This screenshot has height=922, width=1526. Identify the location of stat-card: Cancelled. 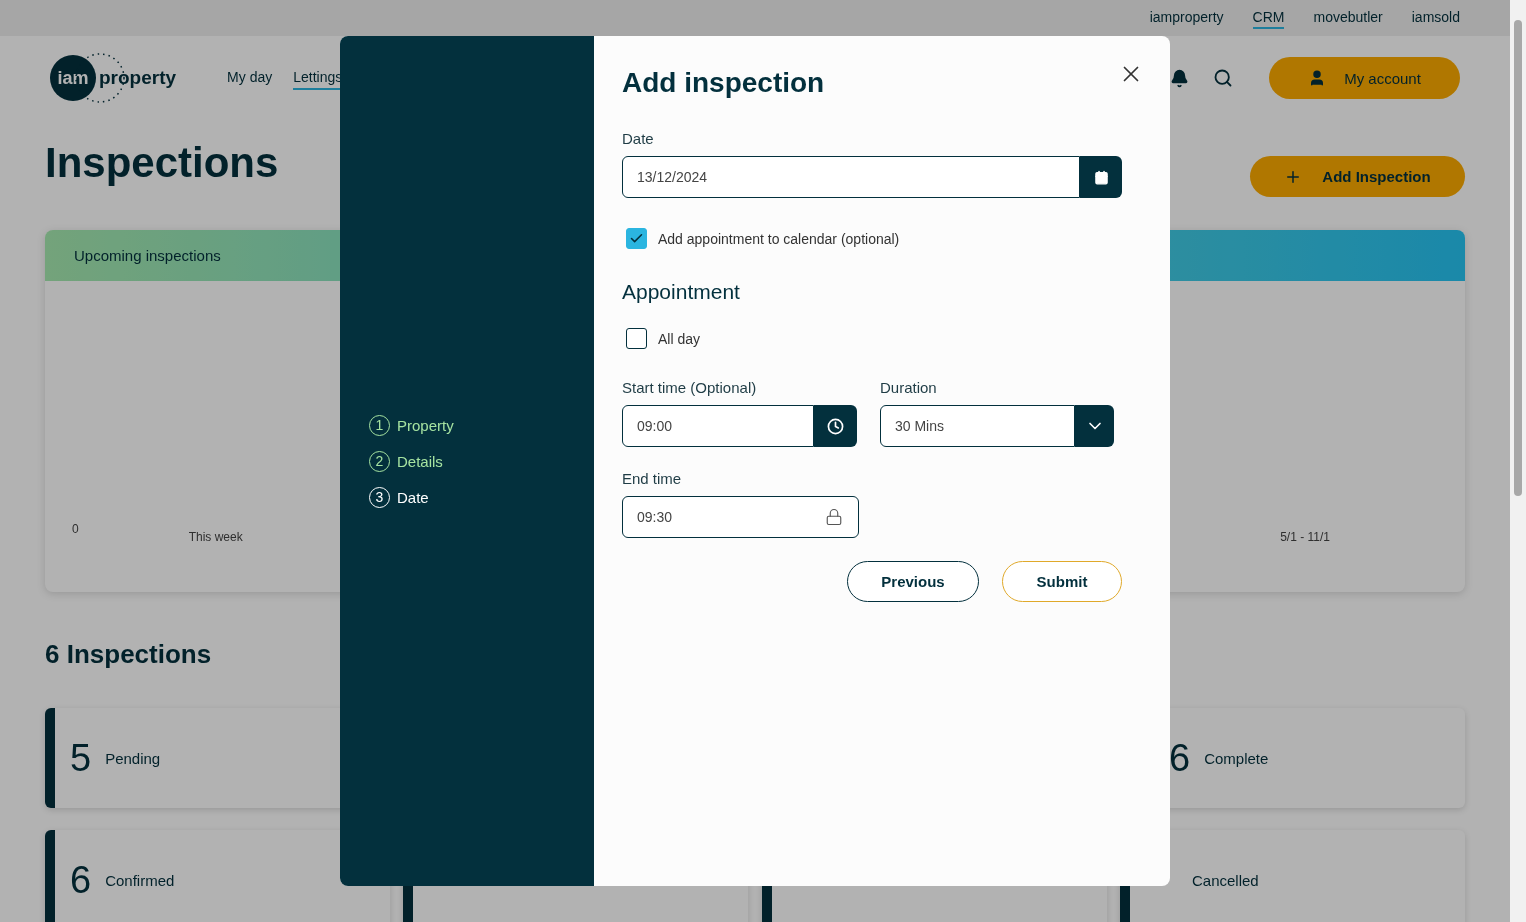
(1292, 876).